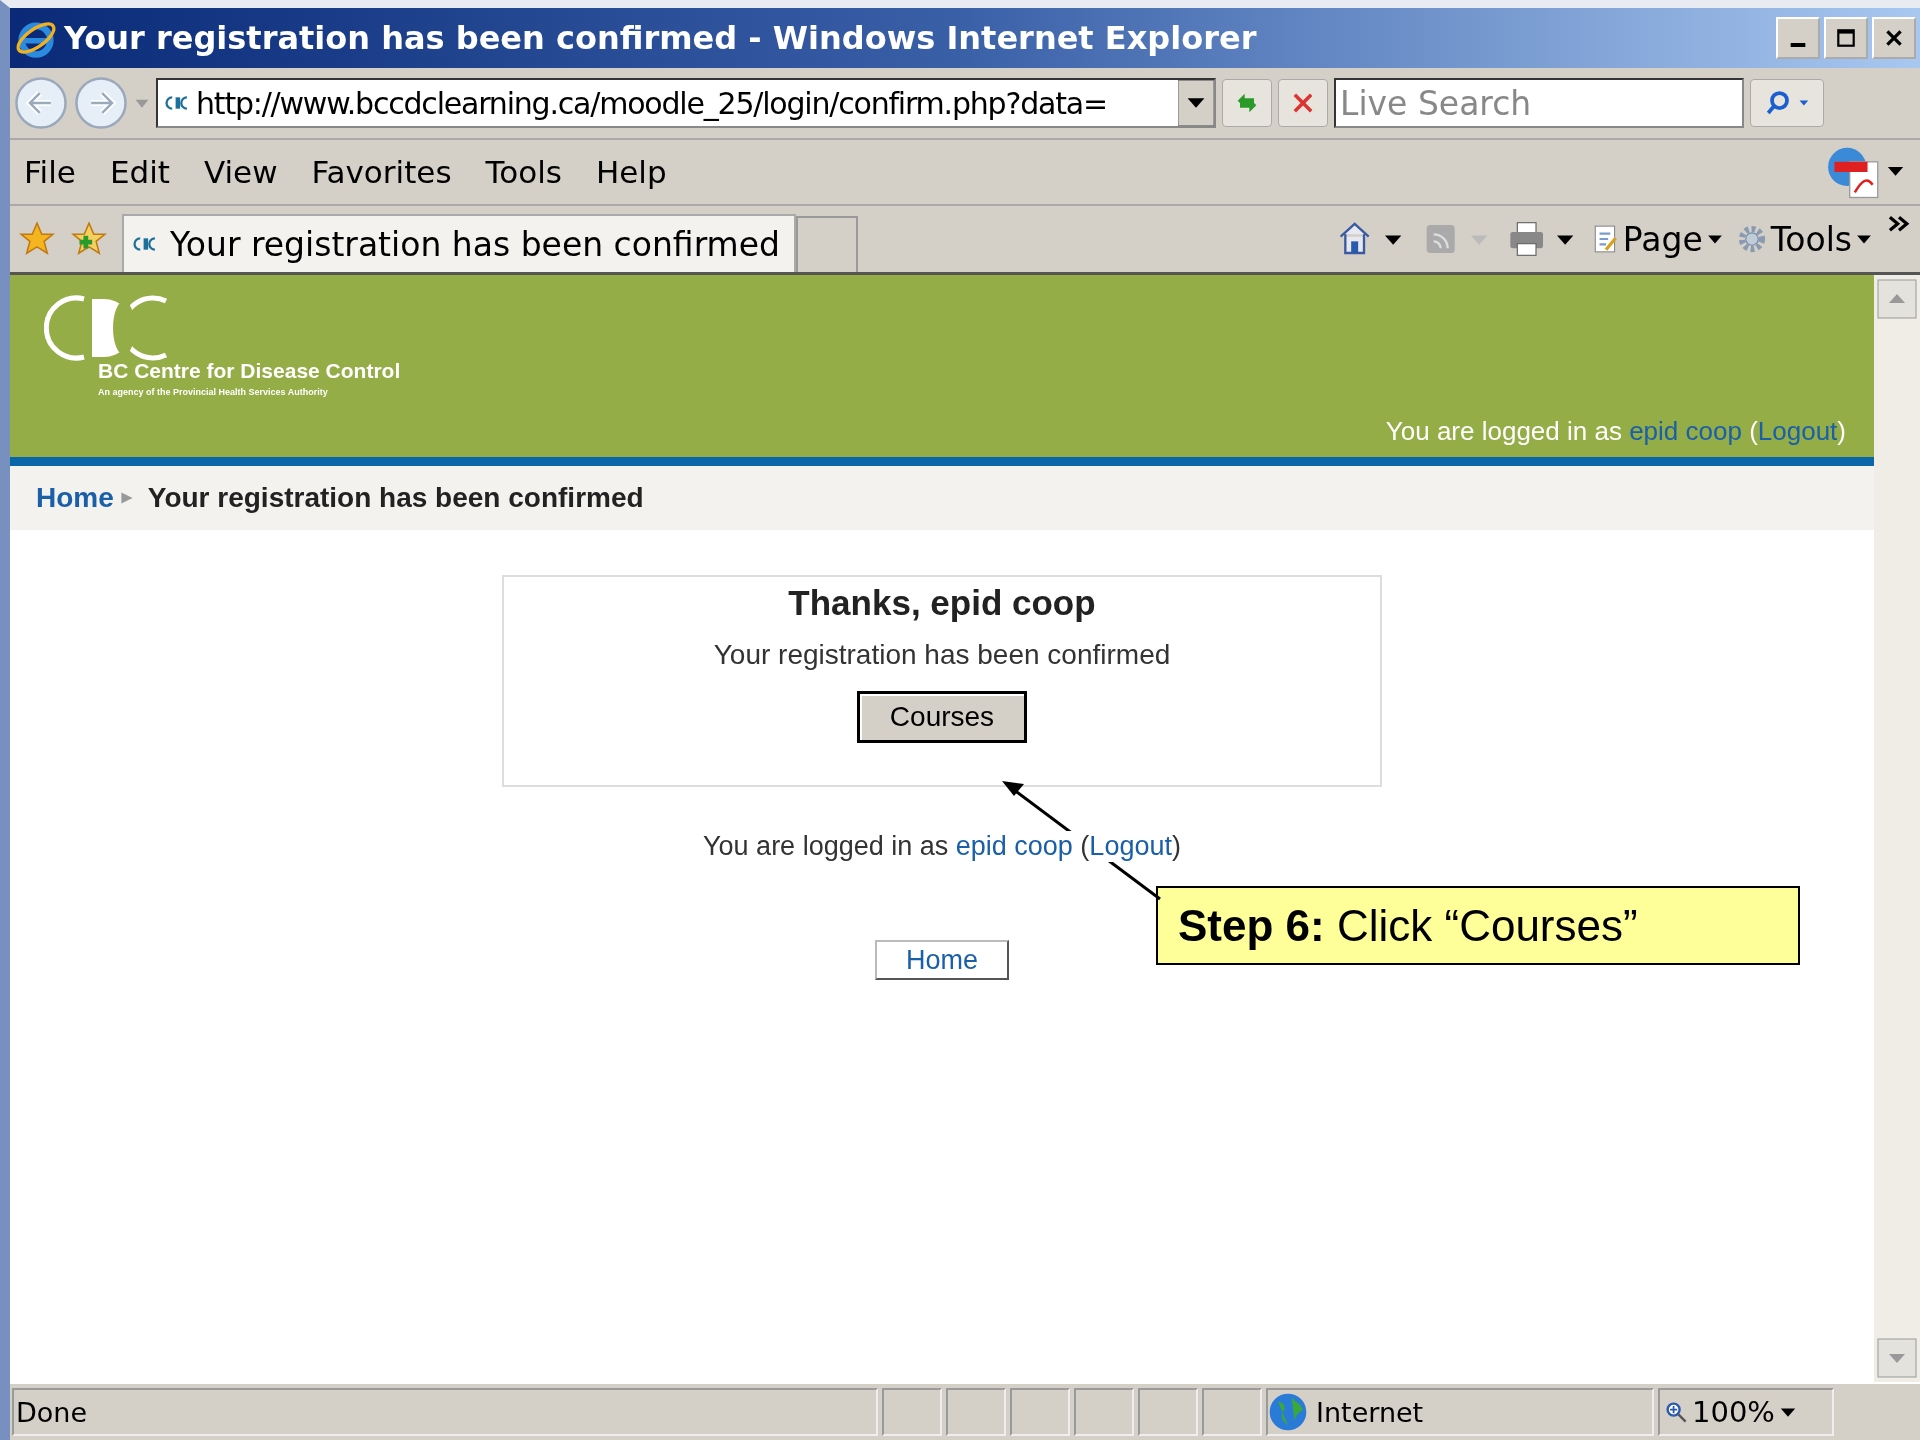  I want to click on scroll-down-icon, so click(1897, 1358).